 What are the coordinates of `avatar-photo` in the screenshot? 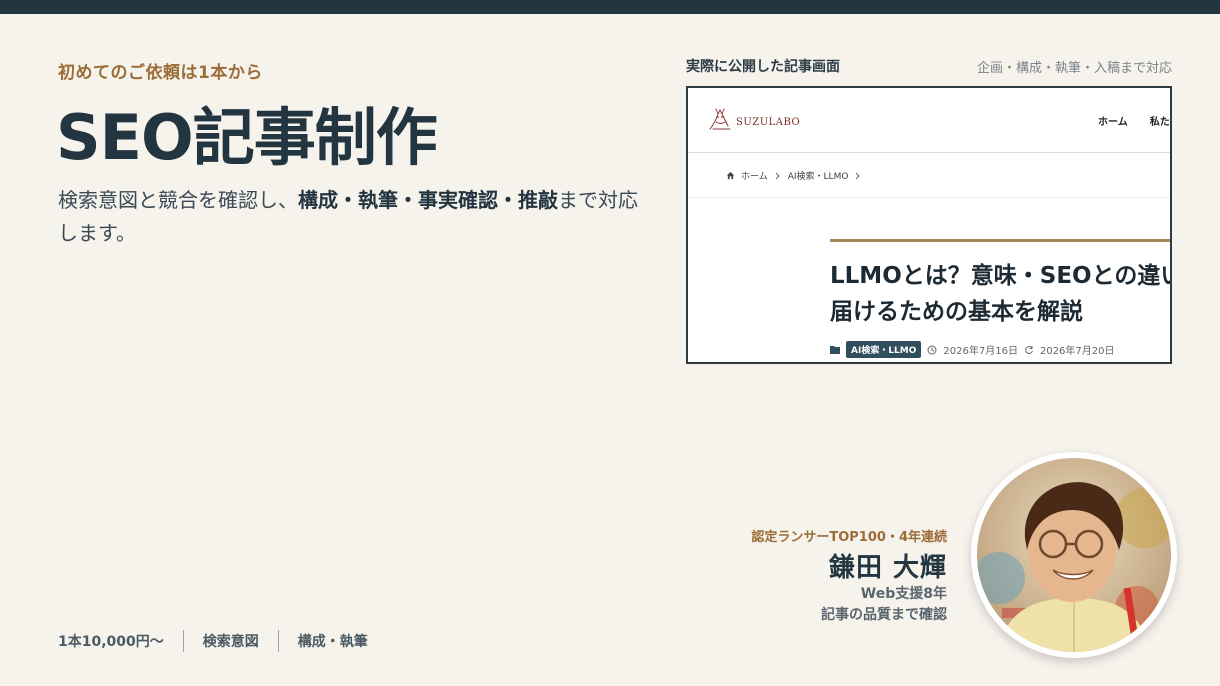 It's located at (1074, 555).